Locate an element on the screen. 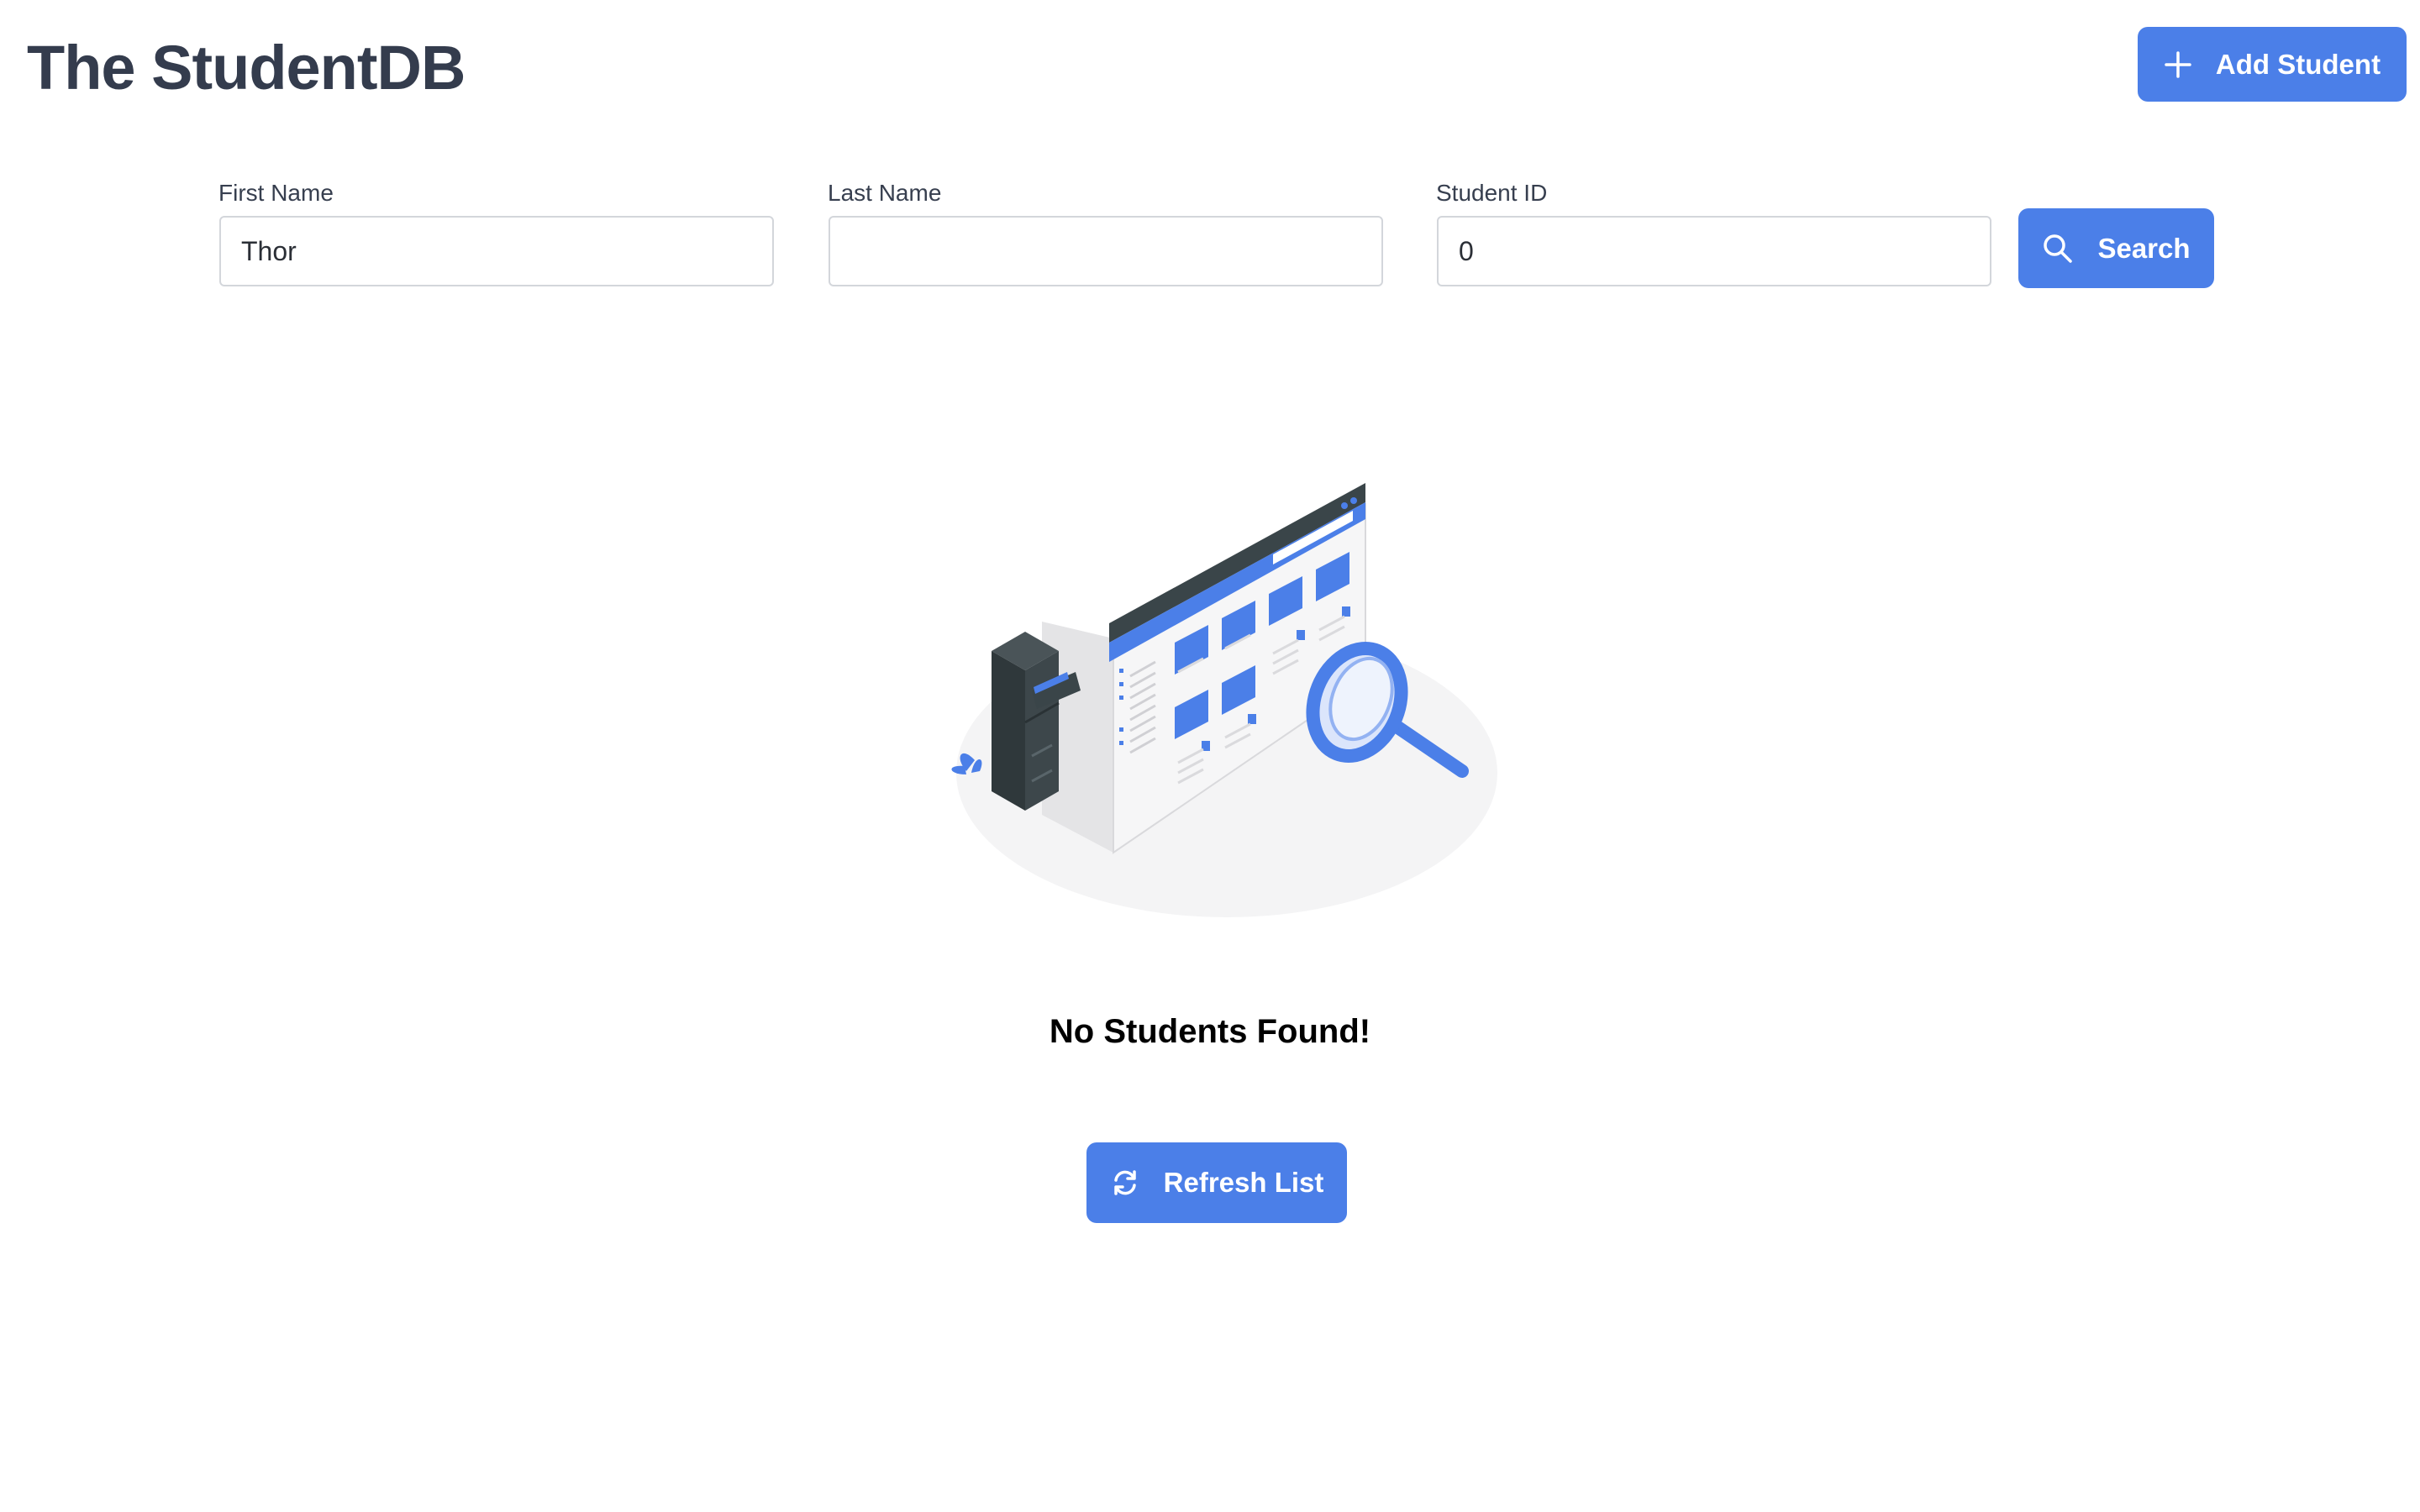 Image resolution: width=2420 pixels, height=1512 pixels. student-id-input is located at coordinates (1714, 251).